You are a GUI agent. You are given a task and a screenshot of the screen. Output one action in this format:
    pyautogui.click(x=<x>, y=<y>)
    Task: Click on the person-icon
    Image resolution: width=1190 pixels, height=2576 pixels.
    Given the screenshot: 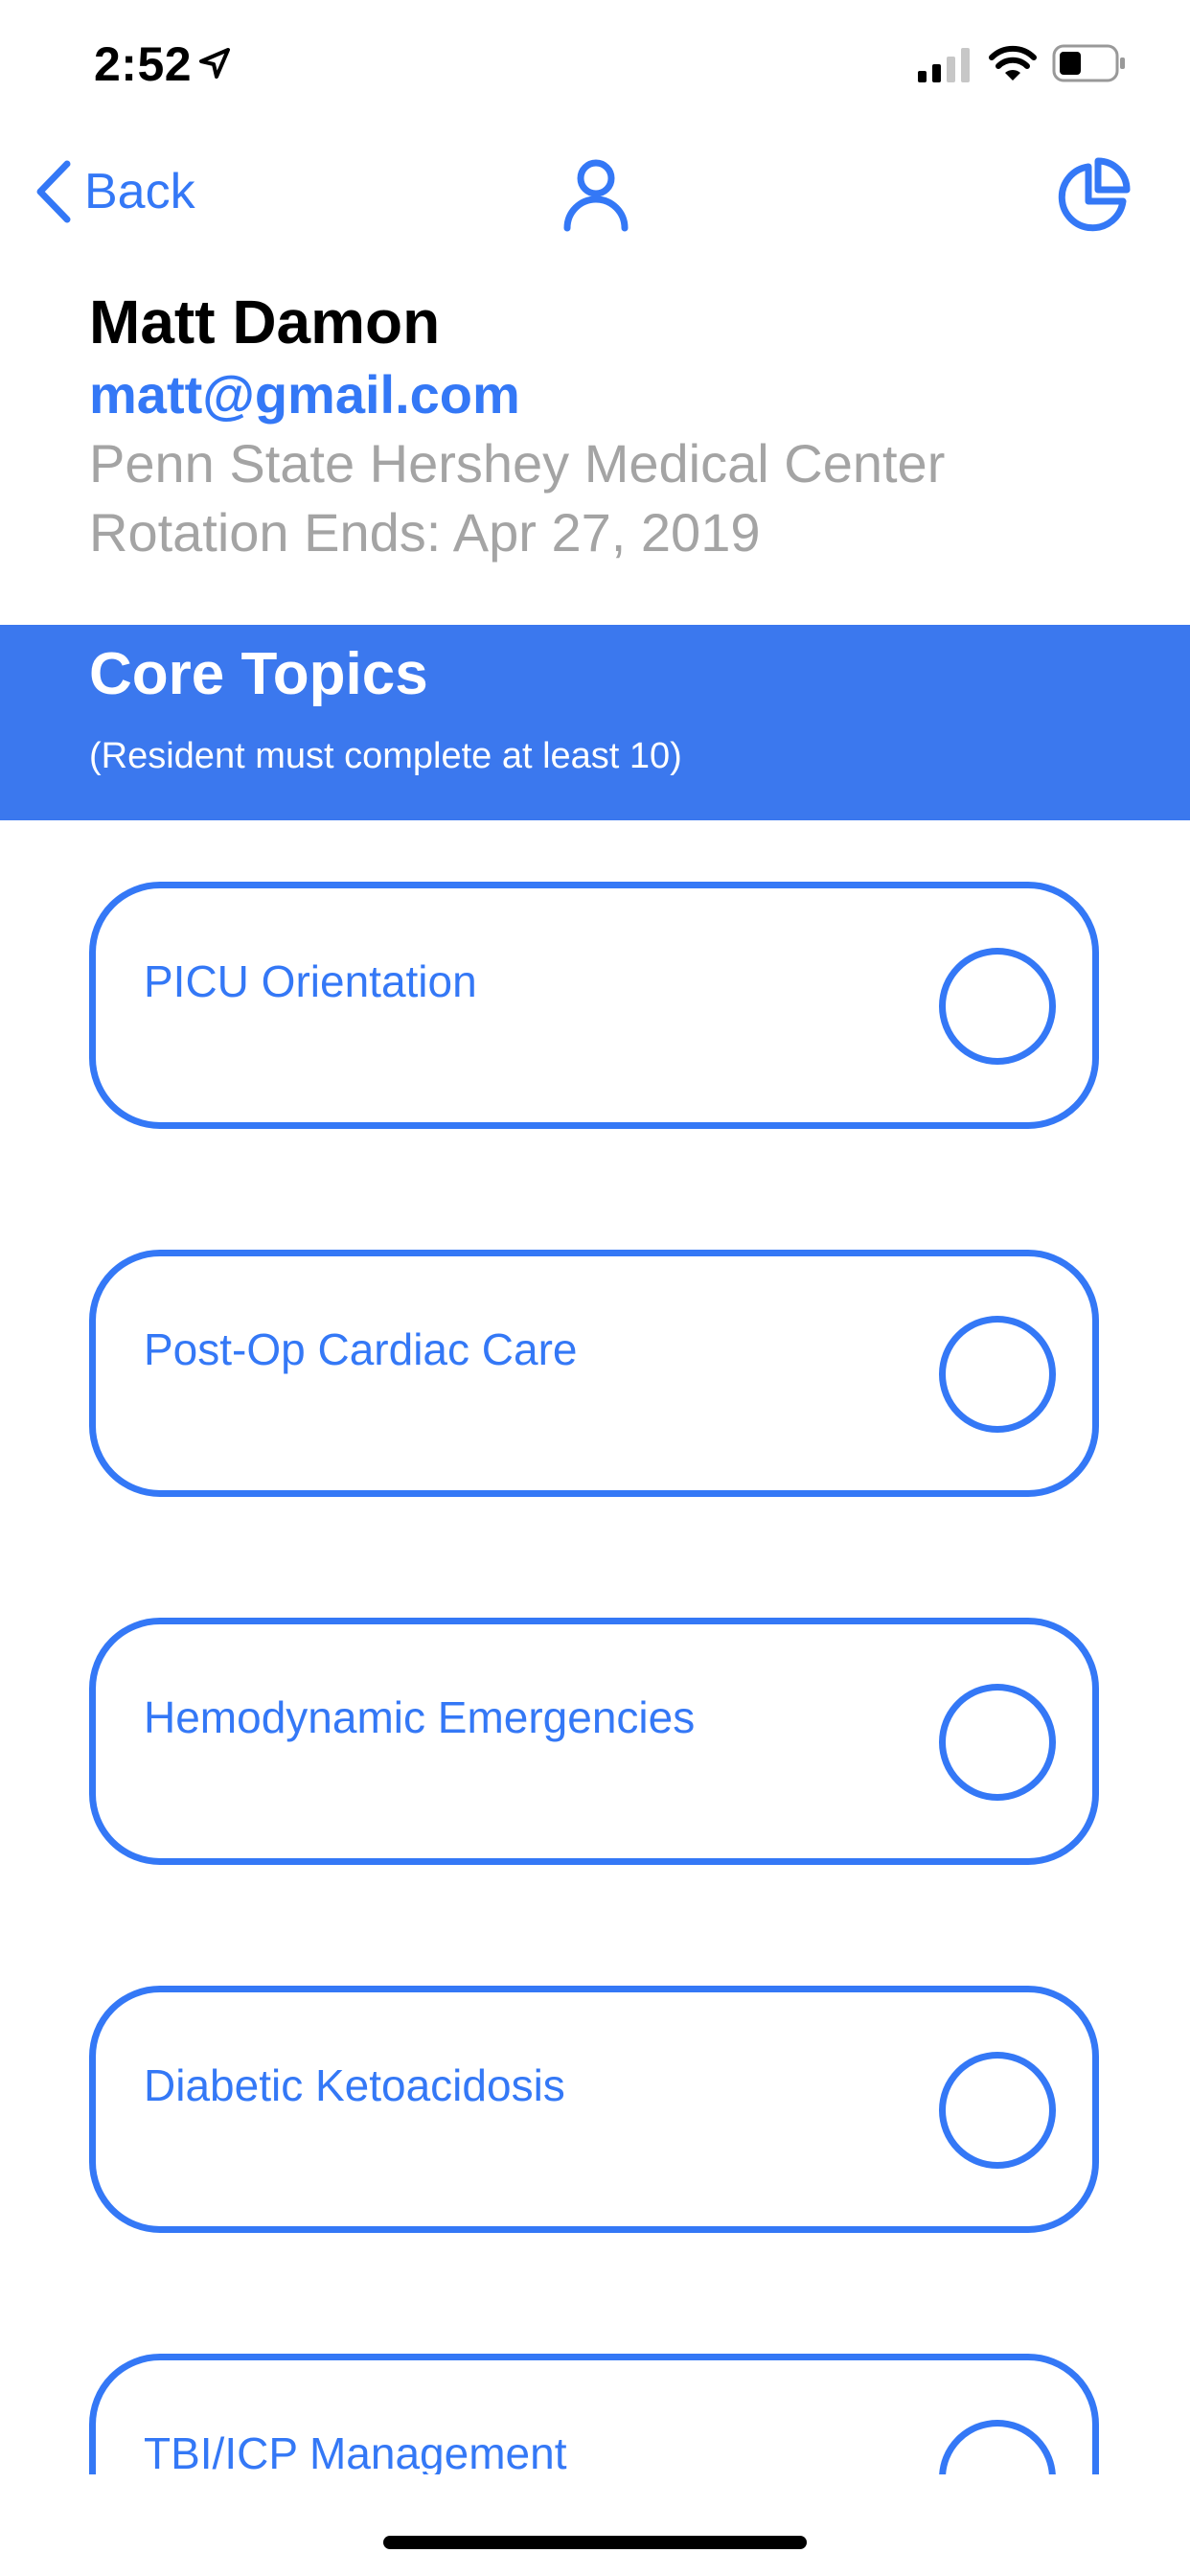 What is the action you would take?
    pyautogui.click(x=596, y=193)
    